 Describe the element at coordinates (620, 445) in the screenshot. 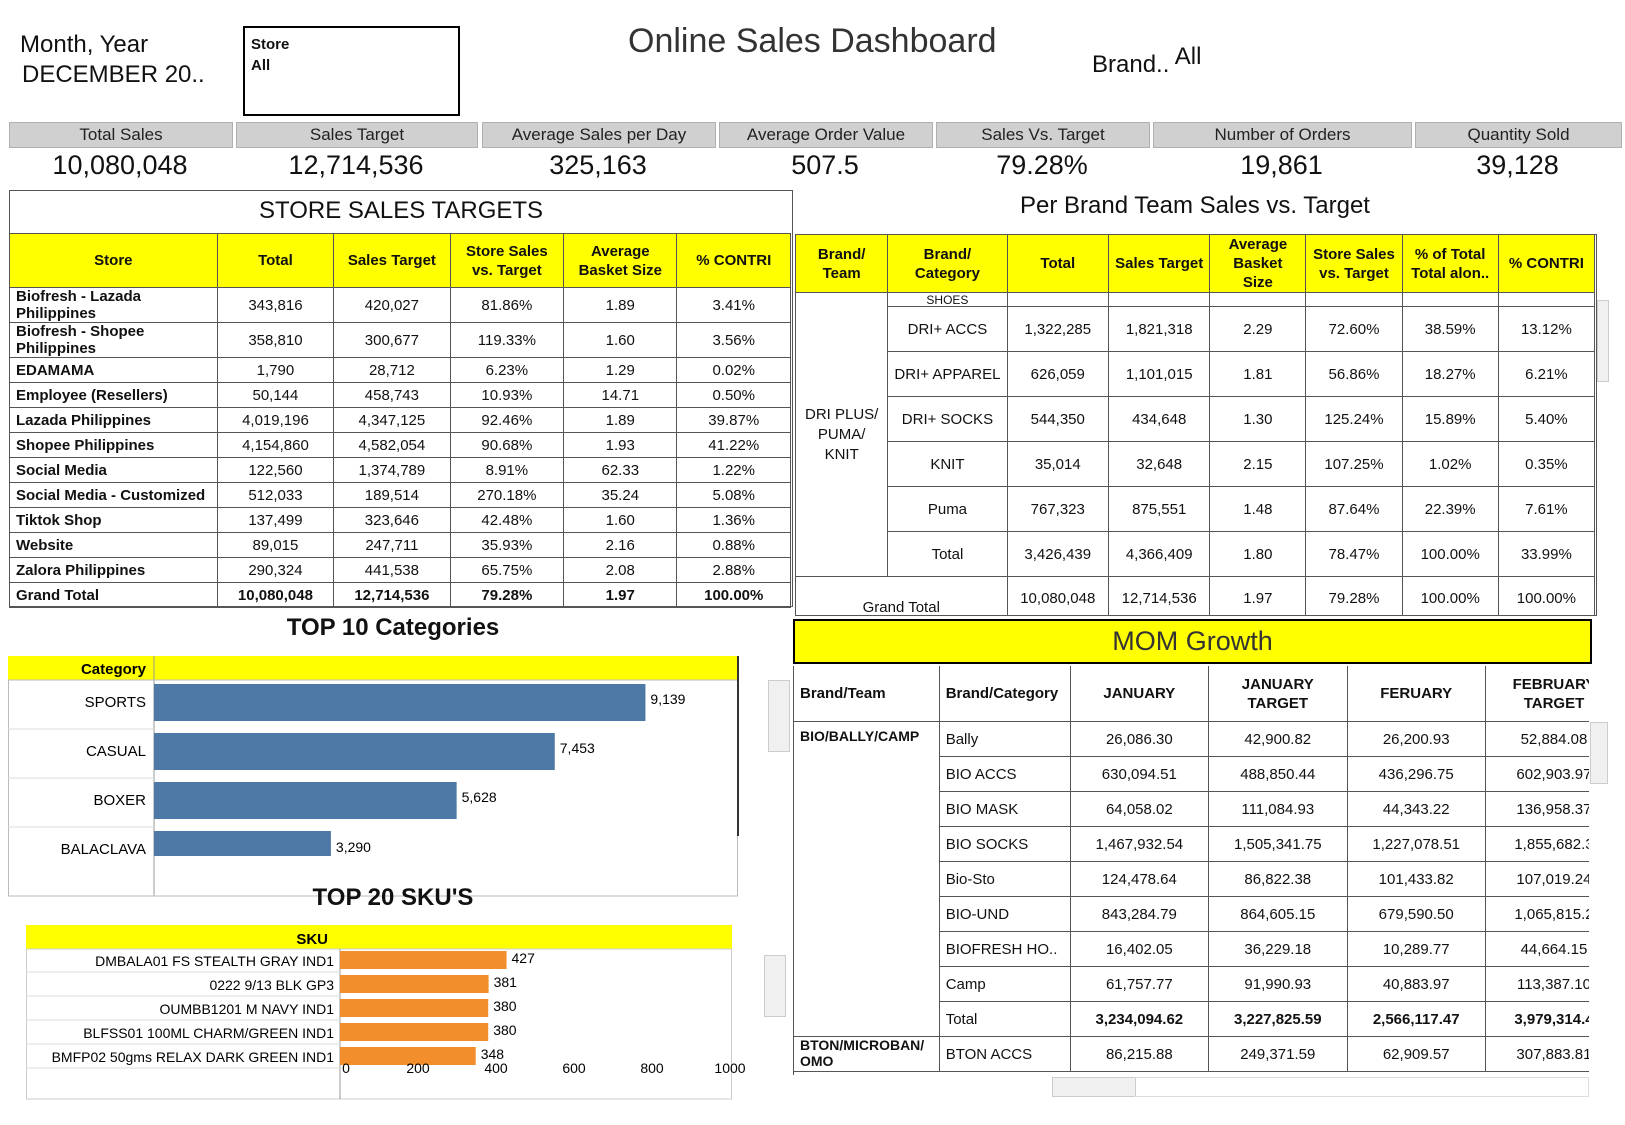

I see `table-cell: 1.93` at that location.